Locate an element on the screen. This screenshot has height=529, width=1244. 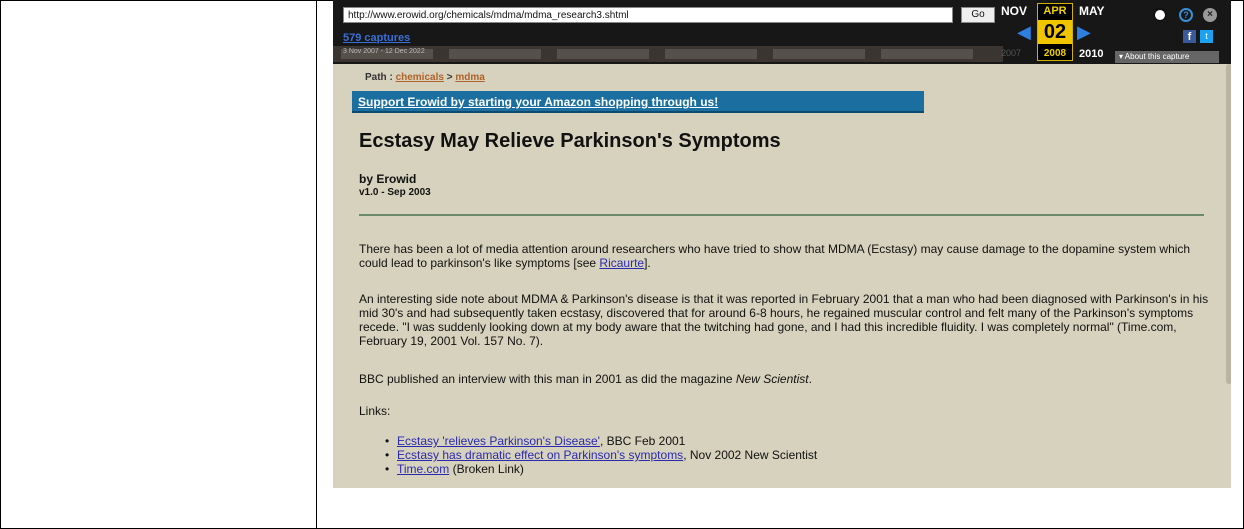
divider is located at coordinates (781, 215).